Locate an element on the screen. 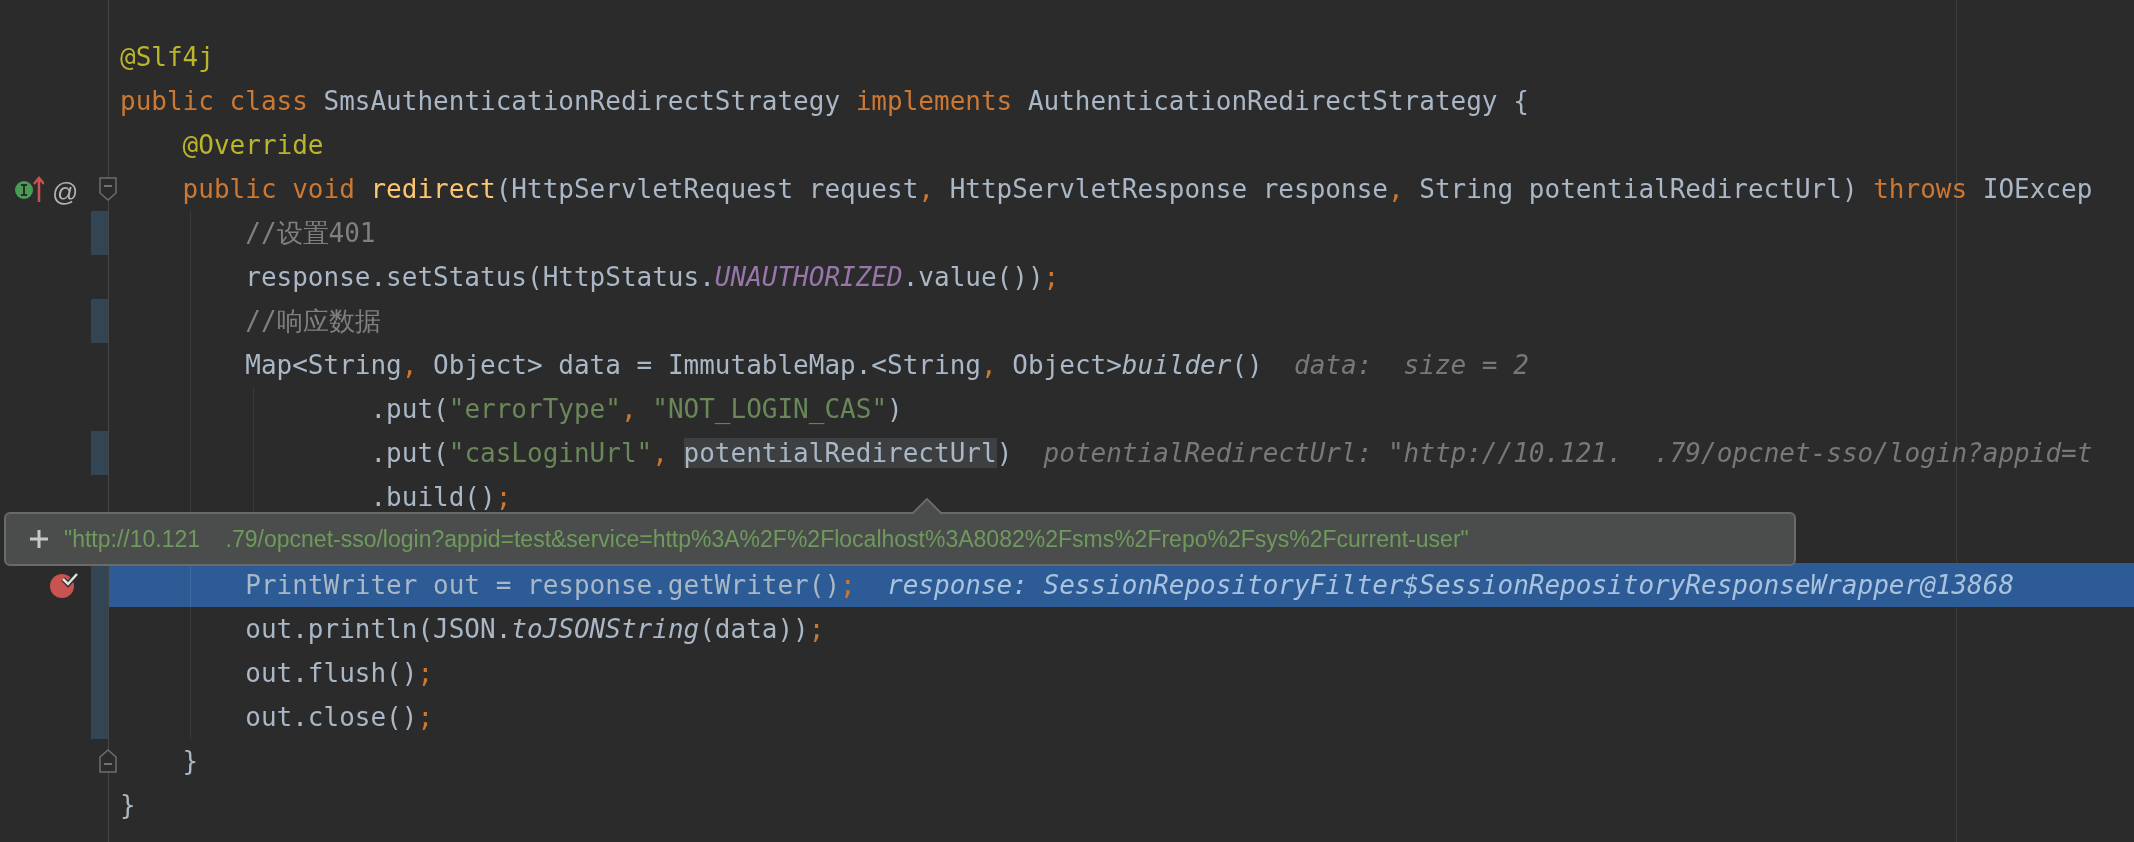 The image size is (2134, 842). inline-value-hint: response: SessionRepositoryFilter$SessionRepositoryResponseWrapper@13868 is located at coordinates (1451, 585).